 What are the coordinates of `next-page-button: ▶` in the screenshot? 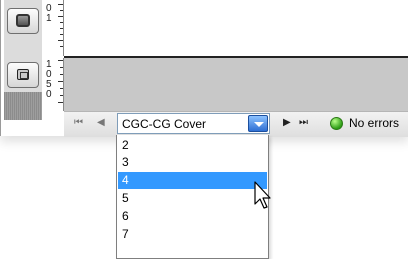 It's located at (287, 123).